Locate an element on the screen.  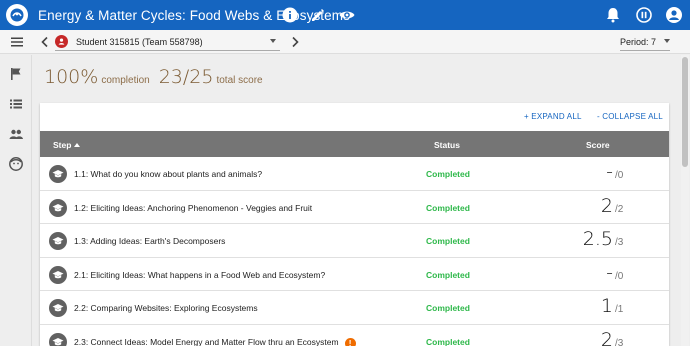
total-score-label: total score is located at coordinates (239, 80).